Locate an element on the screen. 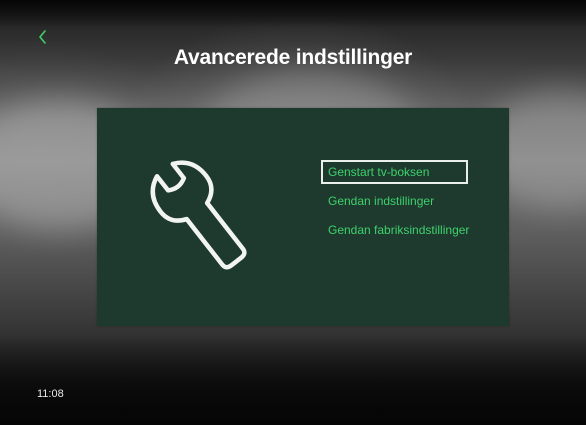 The width and height of the screenshot is (586, 425). chevron-left-icon is located at coordinates (42, 37).